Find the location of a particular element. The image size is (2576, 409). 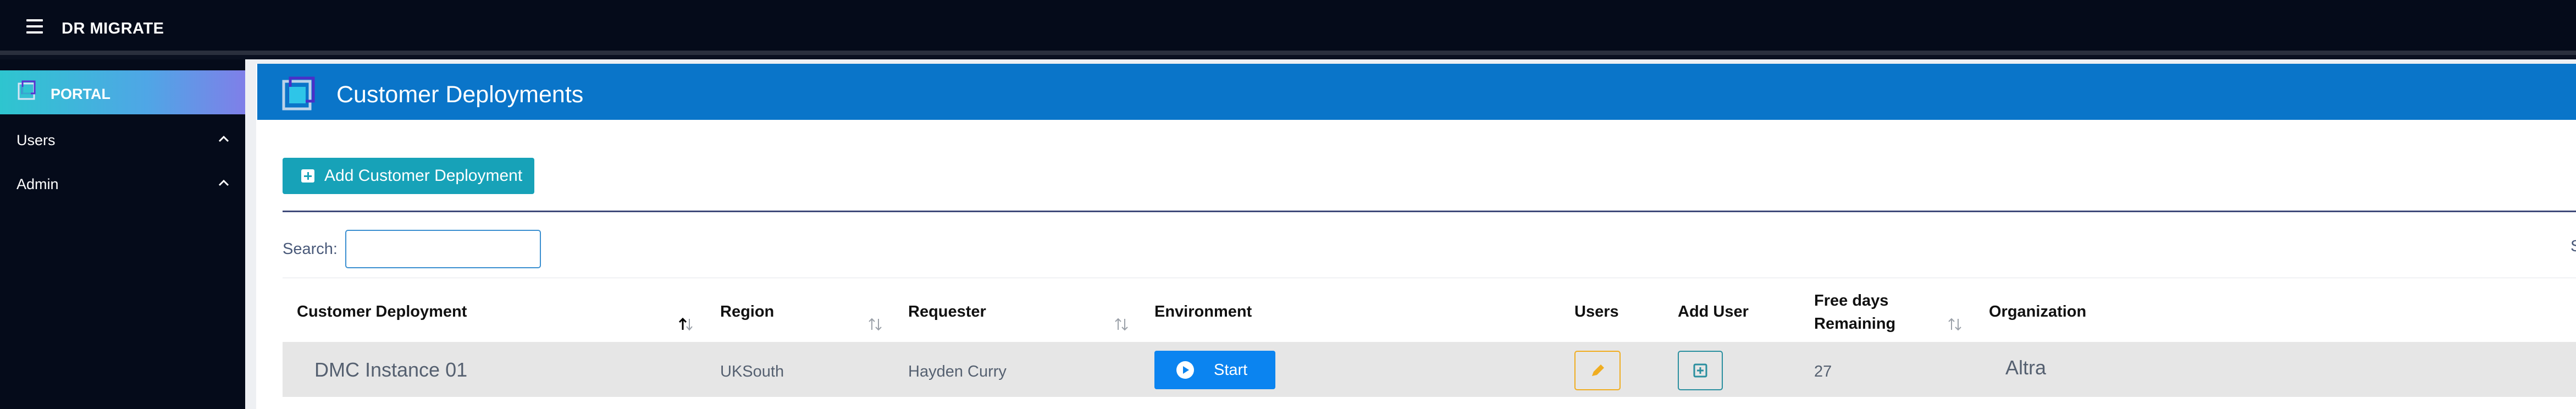

column-header-region: Region is located at coordinates (747, 311).